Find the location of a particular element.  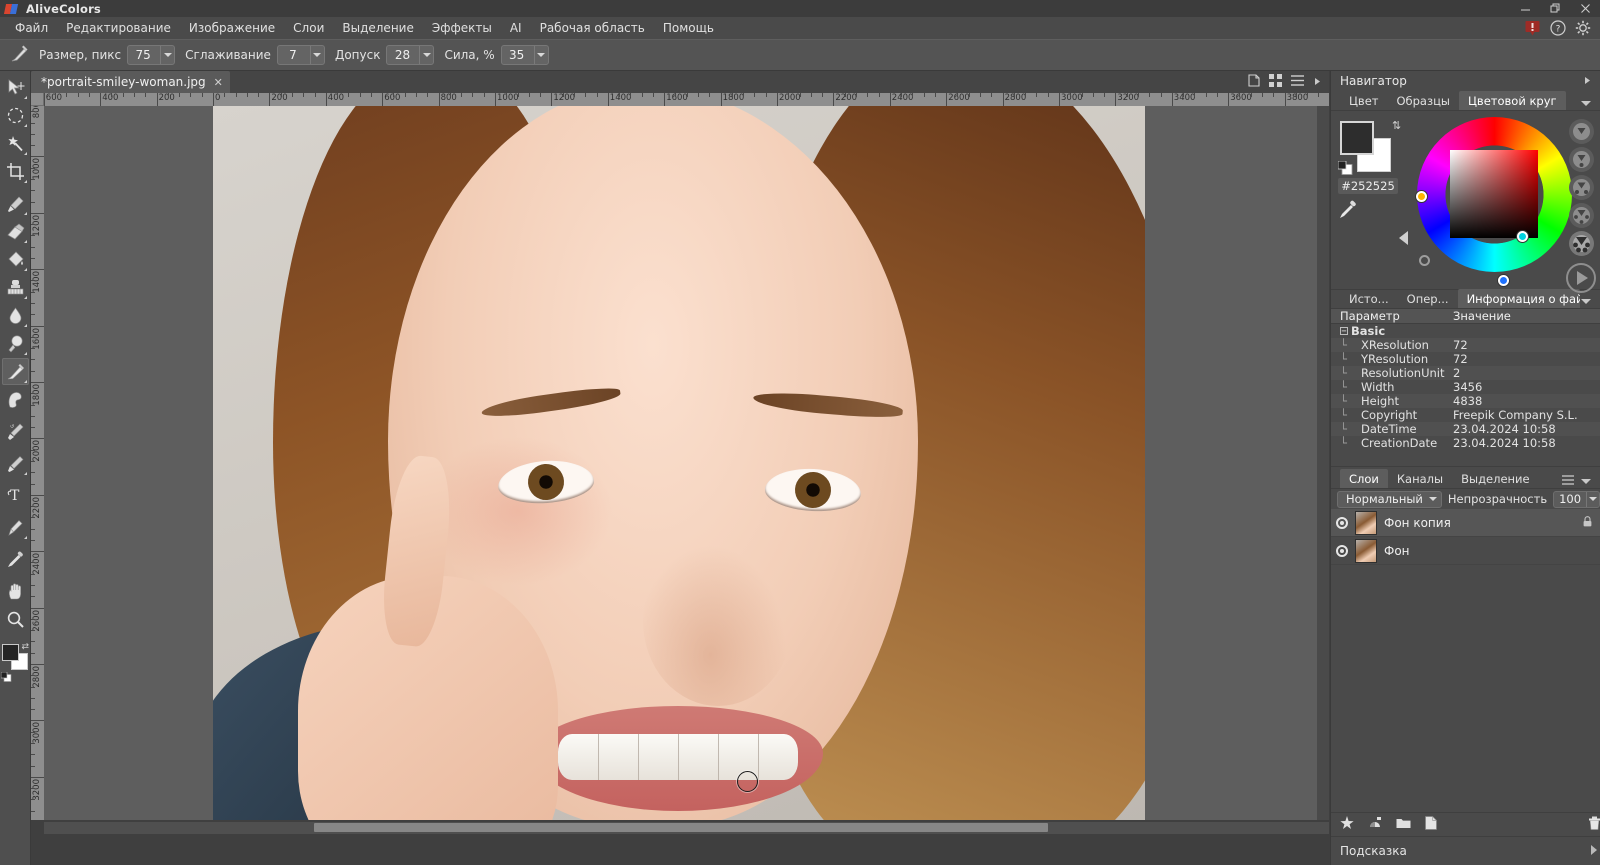

table-row: └ XResolution 72 is located at coordinates (1465, 345).